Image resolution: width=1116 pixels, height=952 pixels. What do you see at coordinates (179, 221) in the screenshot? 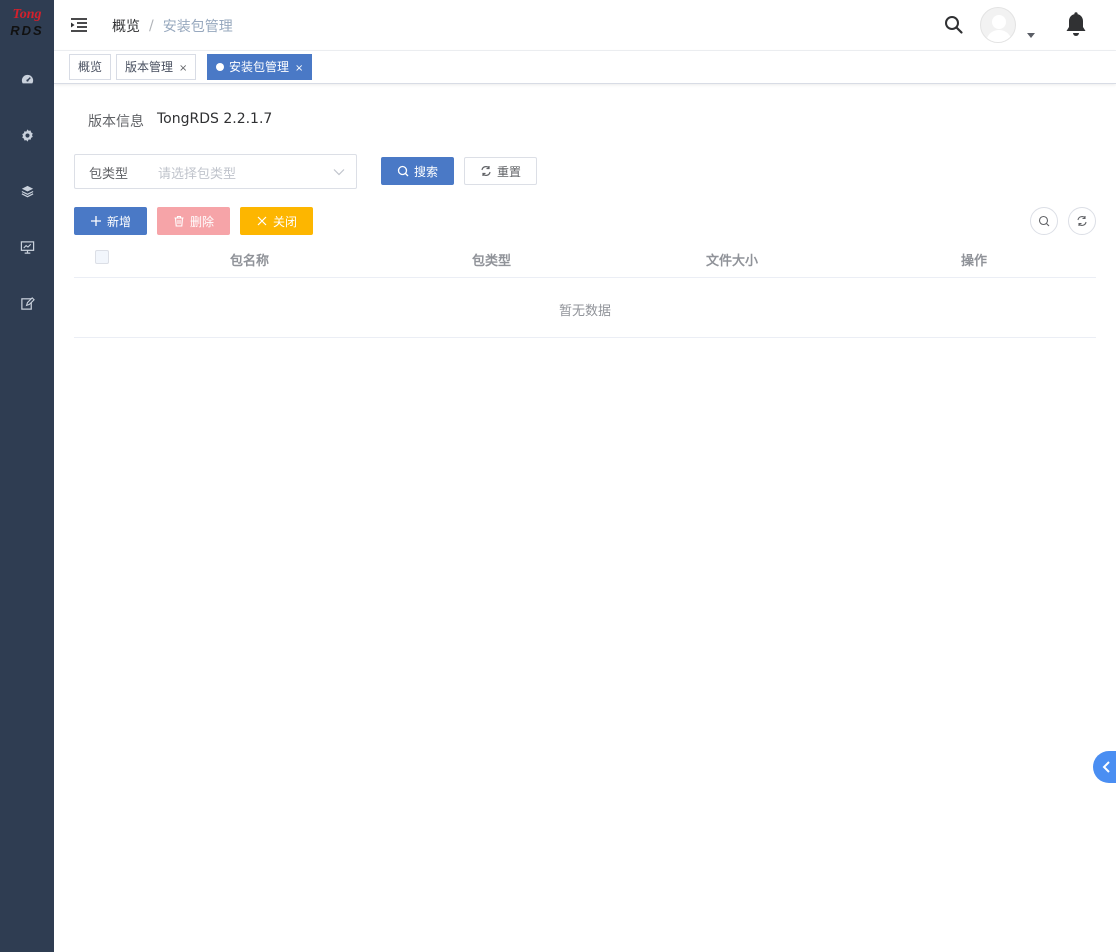
I see `trash-icon` at bounding box center [179, 221].